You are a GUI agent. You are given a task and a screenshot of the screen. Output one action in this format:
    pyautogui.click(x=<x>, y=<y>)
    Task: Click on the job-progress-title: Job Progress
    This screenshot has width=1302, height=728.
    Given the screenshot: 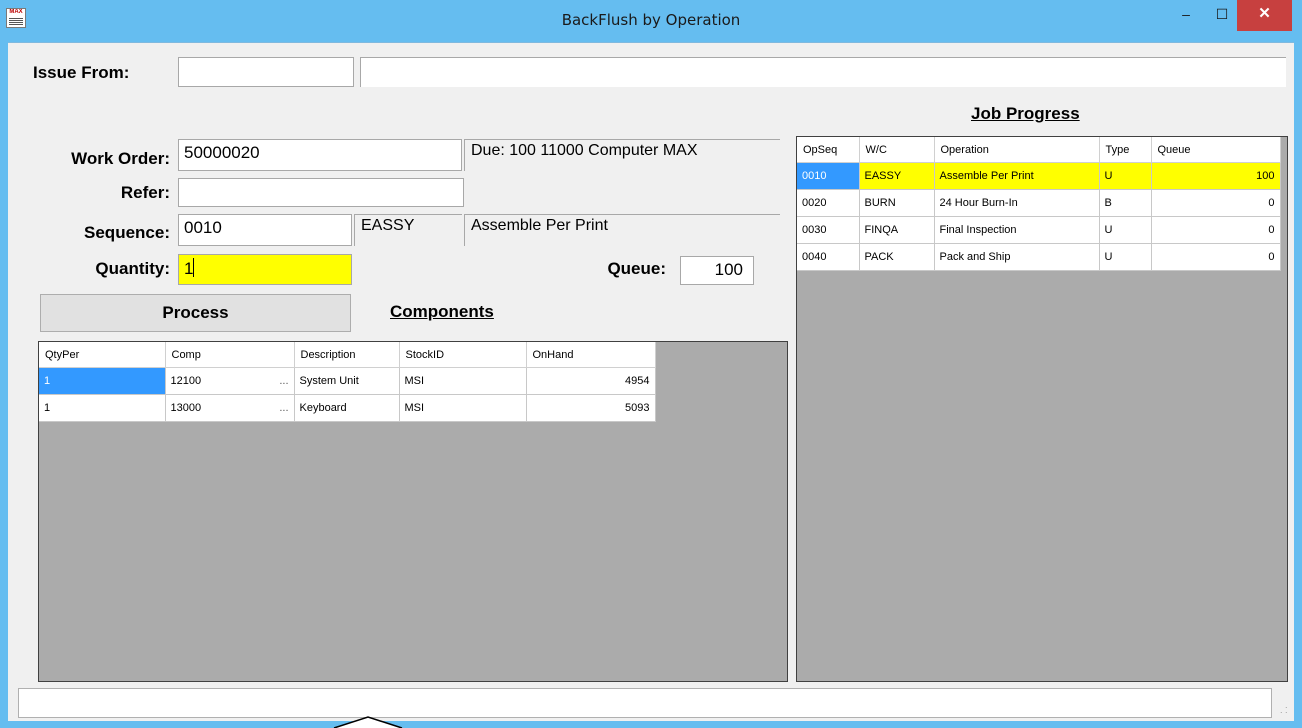 What is the action you would take?
    pyautogui.click(x=1025, y=113)
    